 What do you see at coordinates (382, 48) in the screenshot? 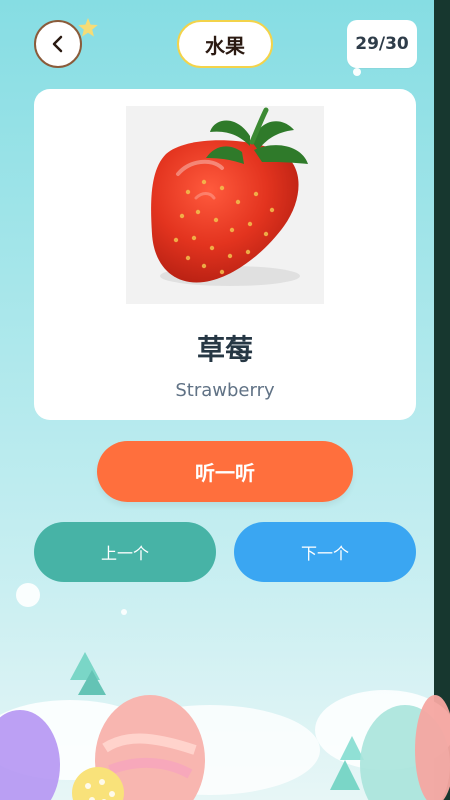
I see `progress-counter: 29/30` at bounding box center [382, 48].